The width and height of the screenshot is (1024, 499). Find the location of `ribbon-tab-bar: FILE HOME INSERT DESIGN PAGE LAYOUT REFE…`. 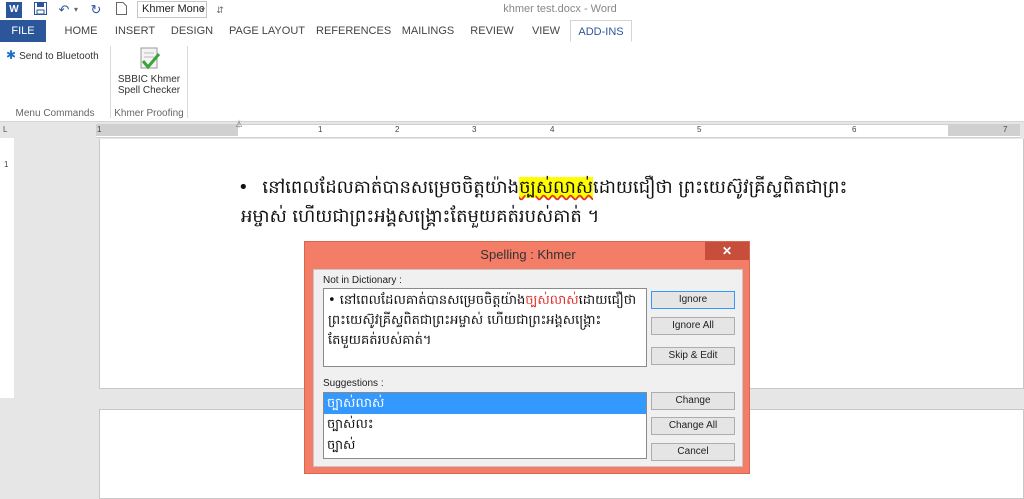

ribbon-tab-bar: FILE HOME INSERT DESIGN PAGE LAYOUT REFE… is located at coordinates (512, 31).